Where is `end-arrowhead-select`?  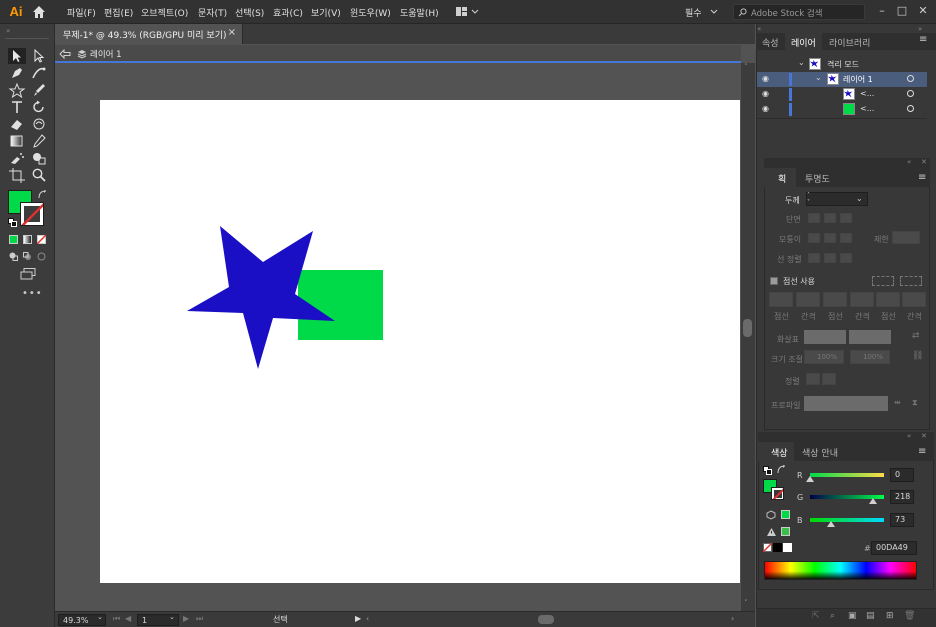 end-arrowhead-select is located at coordinates (870, 337).